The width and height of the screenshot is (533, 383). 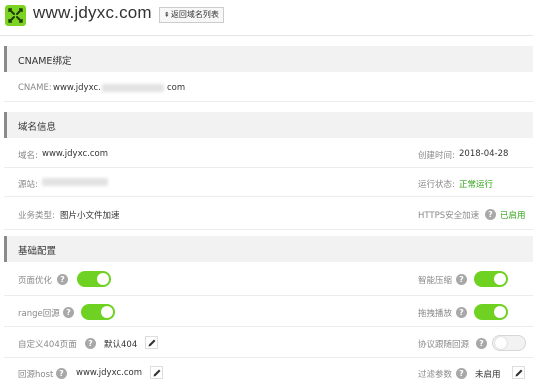 I want to click on biz-type-value: 图片小文件加速, so click(x=90, y=216).